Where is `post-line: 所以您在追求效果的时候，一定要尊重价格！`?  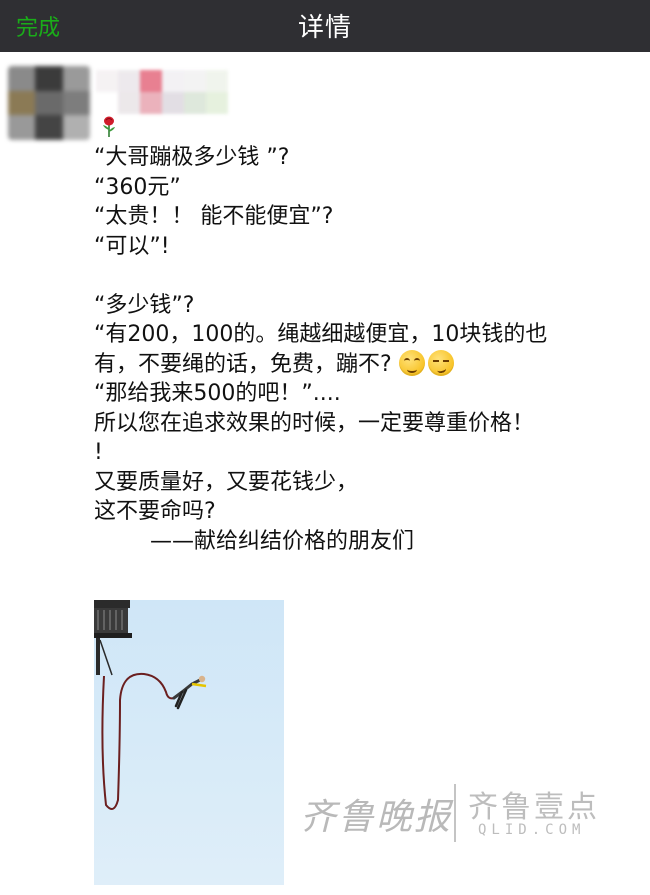 post-line: 所以您在追求效果的时候，一定要尊重价格！ is located at coordinates (314, 423).